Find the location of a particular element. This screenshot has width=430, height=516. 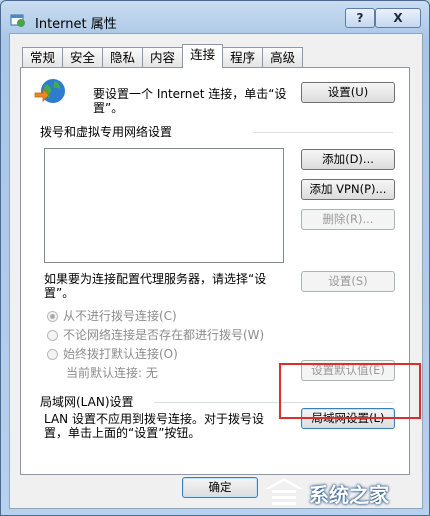

radio-dial-when-no-network-label: 不论网络连接是否存在都进行拨号(W) is located at coordinates (164, 335).